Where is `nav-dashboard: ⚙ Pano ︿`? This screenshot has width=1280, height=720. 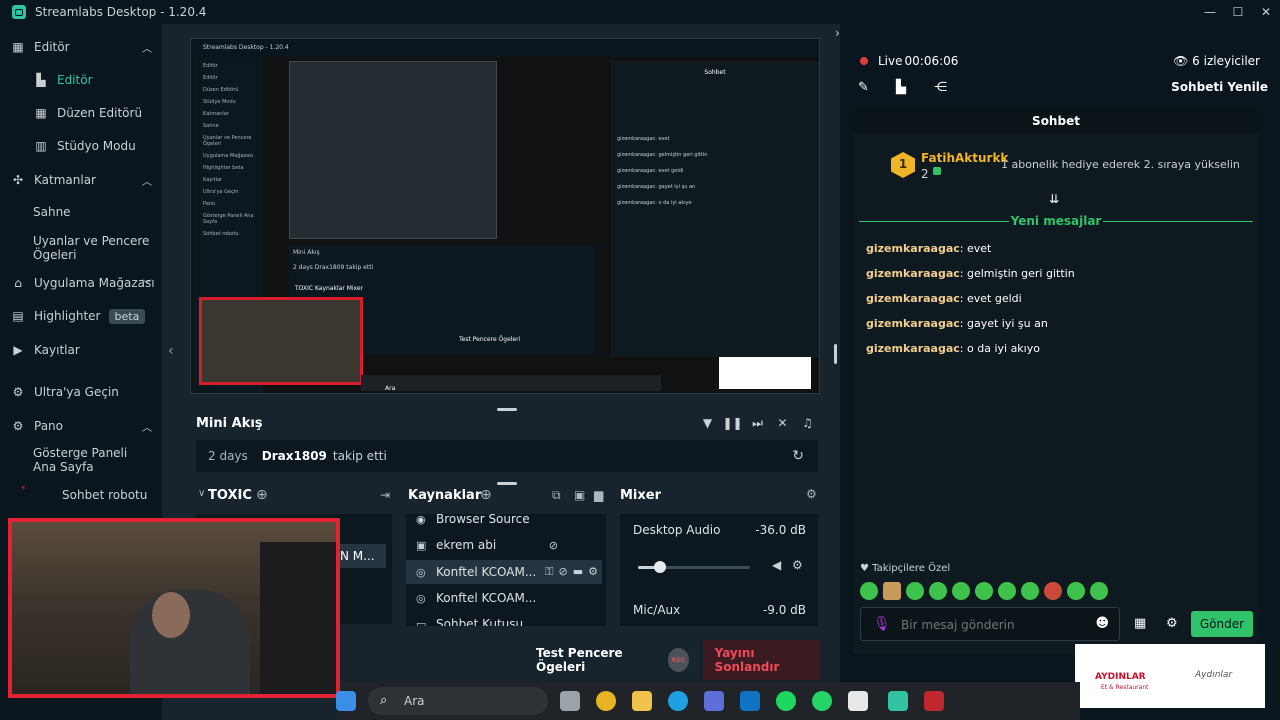
nav-dashboard: ⚙ Pano ︿ is located at coordinates (85, 426).